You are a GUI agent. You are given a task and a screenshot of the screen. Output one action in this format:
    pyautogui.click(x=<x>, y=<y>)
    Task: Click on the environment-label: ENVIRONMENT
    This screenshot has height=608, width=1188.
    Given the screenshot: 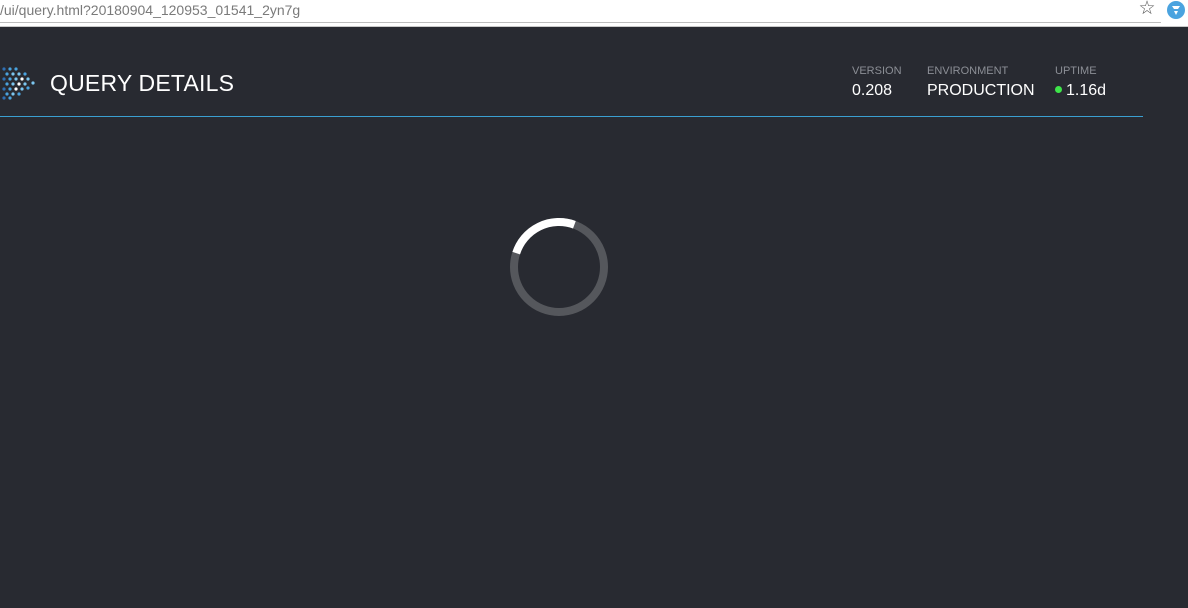 What is the action you would take?
    pyautogui.click(x=968, y=71)
    